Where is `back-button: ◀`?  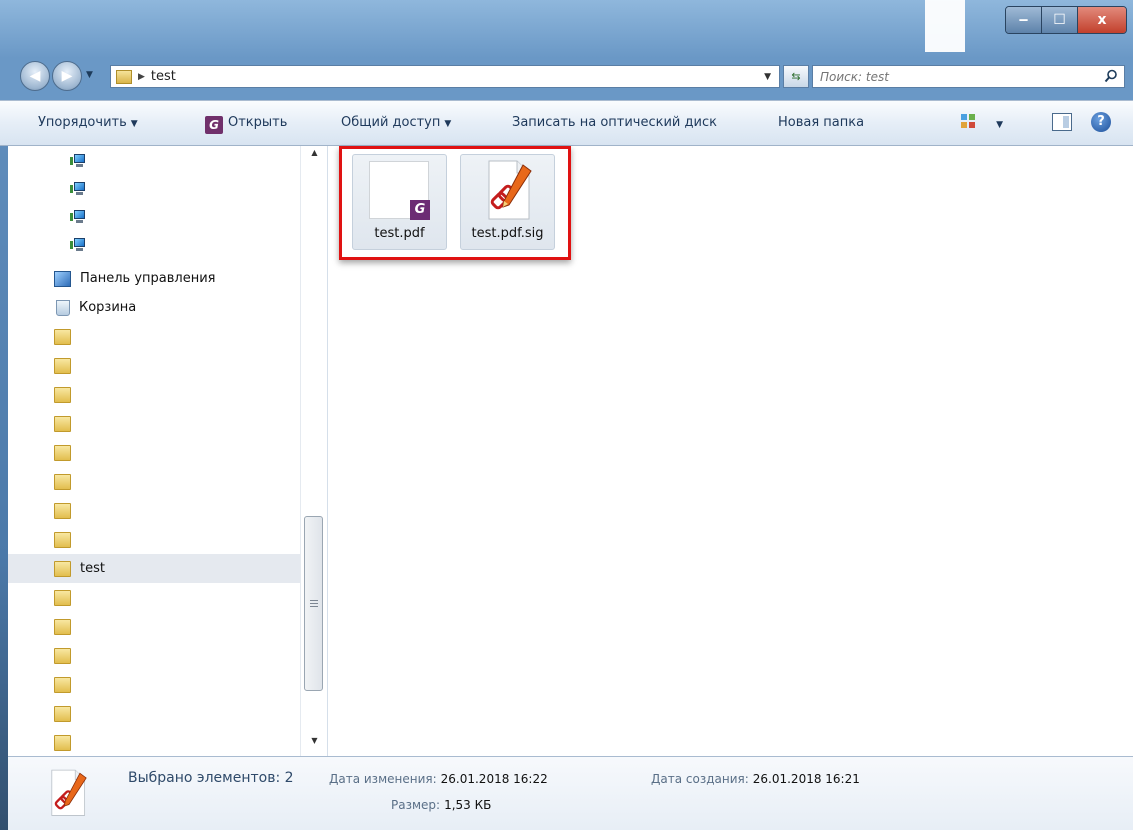 back-button: ◀ is located at coordinates (35, 76).